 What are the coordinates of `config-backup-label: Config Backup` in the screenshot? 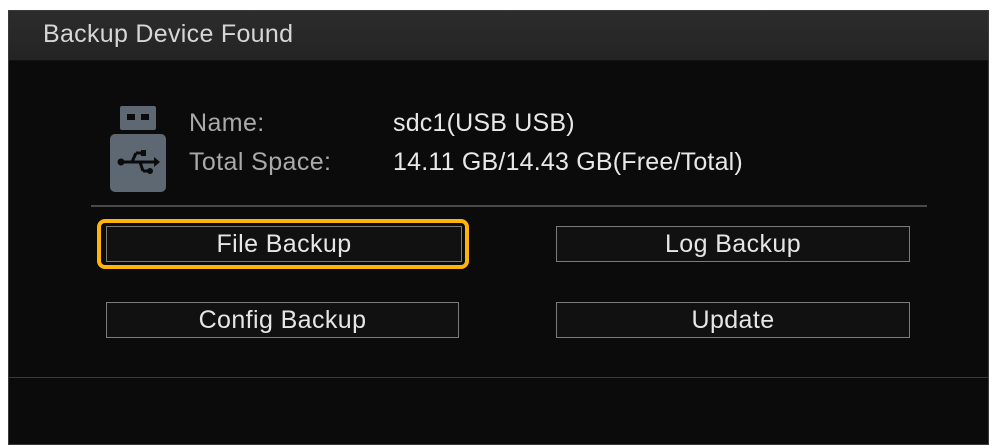 It's located at (282, 319).